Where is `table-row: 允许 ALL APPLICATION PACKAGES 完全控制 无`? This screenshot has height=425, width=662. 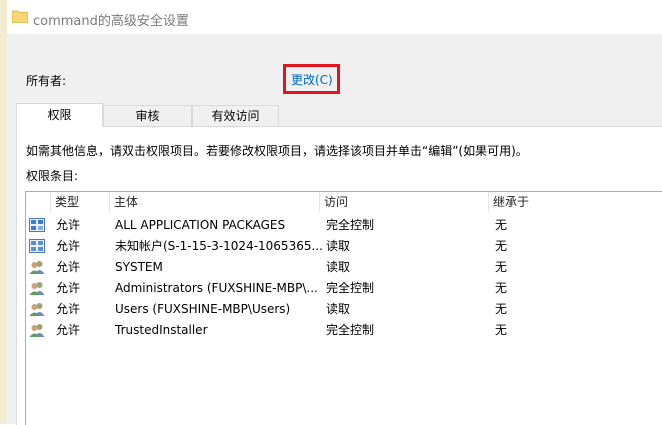
table-row: 允许 ALL APPLICATION PACKAGES 完全控制 无 is located at coordinates (344, 225).